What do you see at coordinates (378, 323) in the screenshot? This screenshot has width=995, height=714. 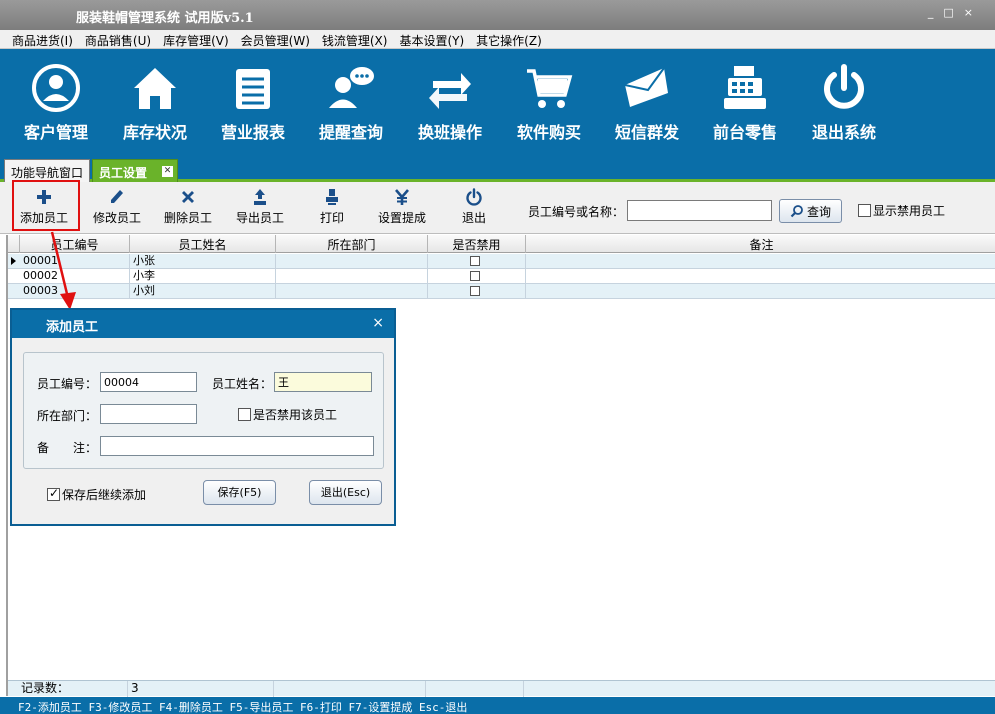 I see `dialog-close-button: ×` at bounding box center [378, 323].